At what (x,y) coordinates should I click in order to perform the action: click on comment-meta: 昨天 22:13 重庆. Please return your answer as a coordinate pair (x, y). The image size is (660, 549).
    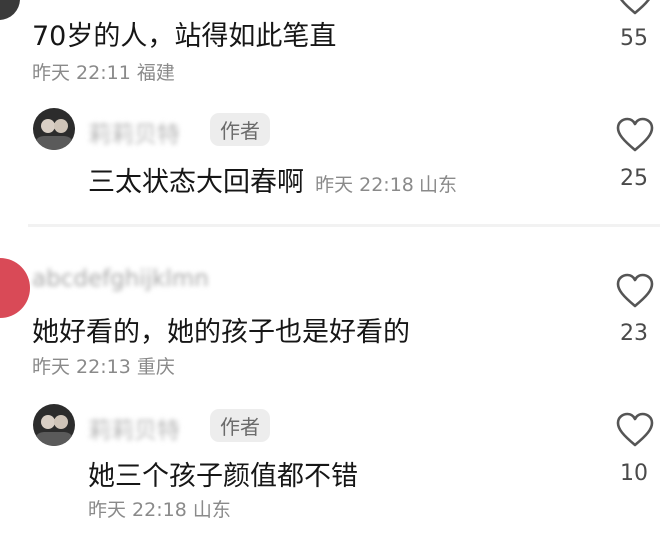
    Looking at the image, I should click on (103, 365).